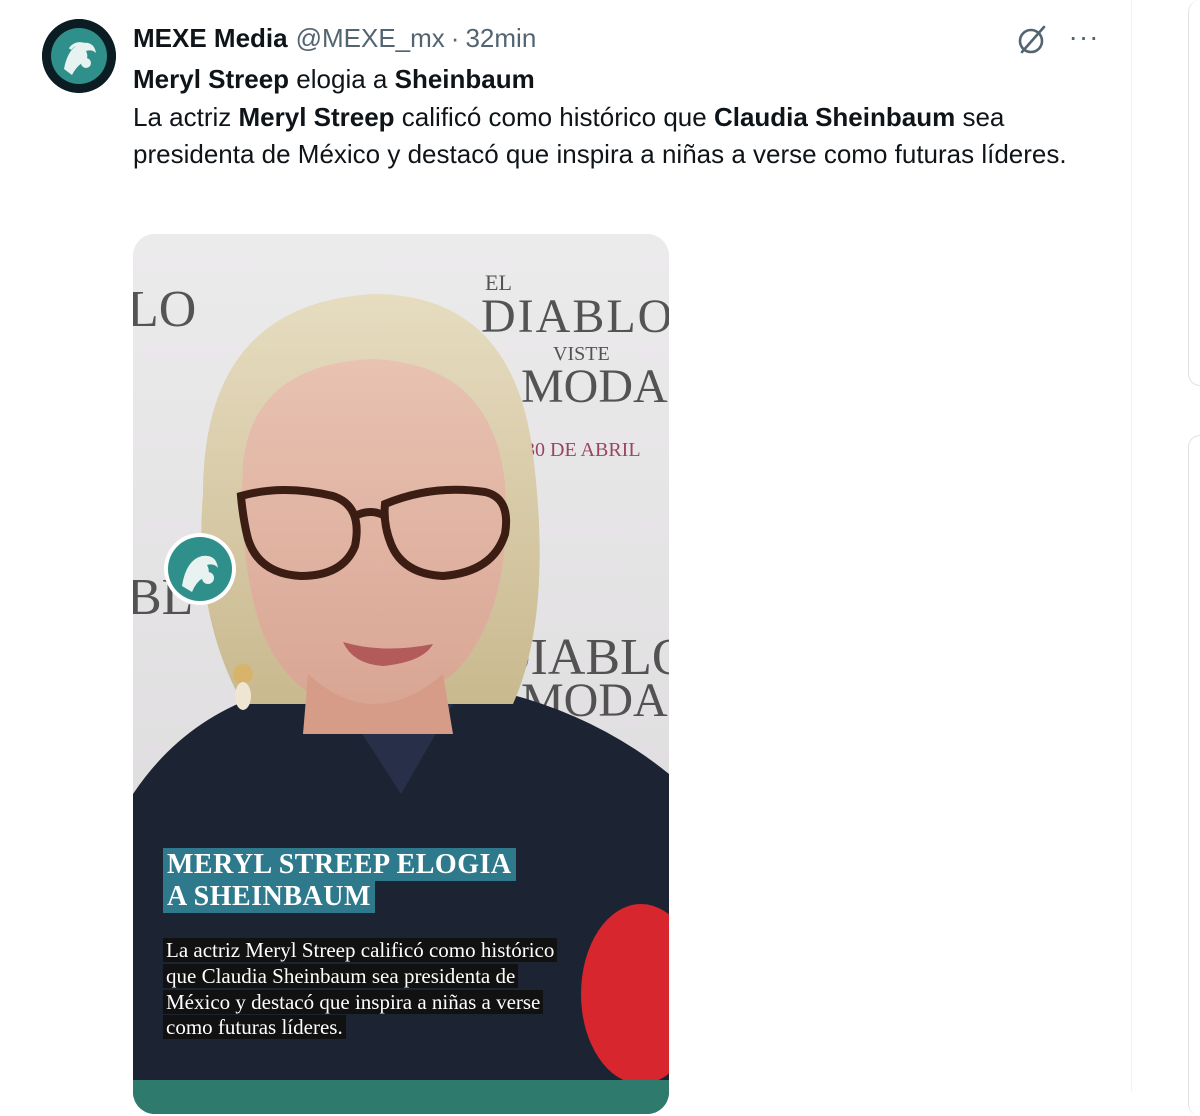 The width and height of the screenshot is (1200, 1116). I want to click on tweet-header: MEXE Media @MEXE_mx · 32min, so click(334, 38).